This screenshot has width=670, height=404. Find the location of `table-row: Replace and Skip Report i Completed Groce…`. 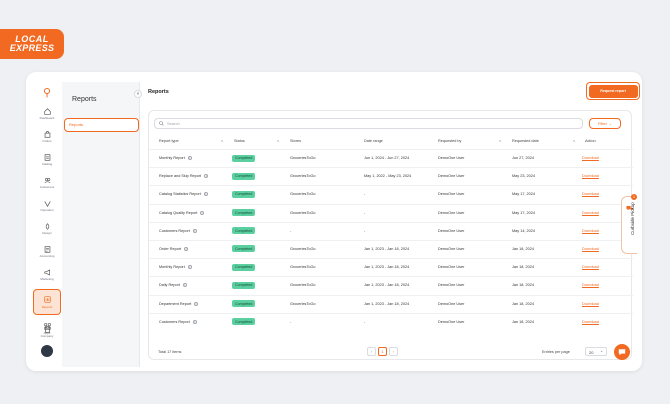

table-row: Replace and Skip Report i Completed Groce… is located at coordinates (391, 176).